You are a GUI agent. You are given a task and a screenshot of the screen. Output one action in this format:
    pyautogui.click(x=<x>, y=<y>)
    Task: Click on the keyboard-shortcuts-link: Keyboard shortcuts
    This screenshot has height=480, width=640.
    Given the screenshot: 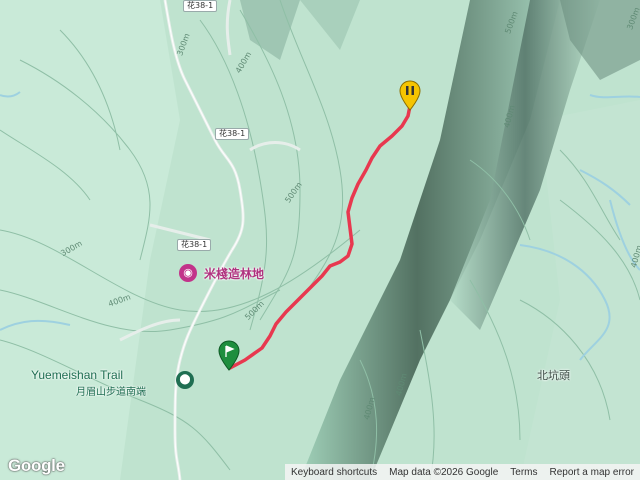 What is the action you would take?
    pyautogui.click(x=334, y=472)
    